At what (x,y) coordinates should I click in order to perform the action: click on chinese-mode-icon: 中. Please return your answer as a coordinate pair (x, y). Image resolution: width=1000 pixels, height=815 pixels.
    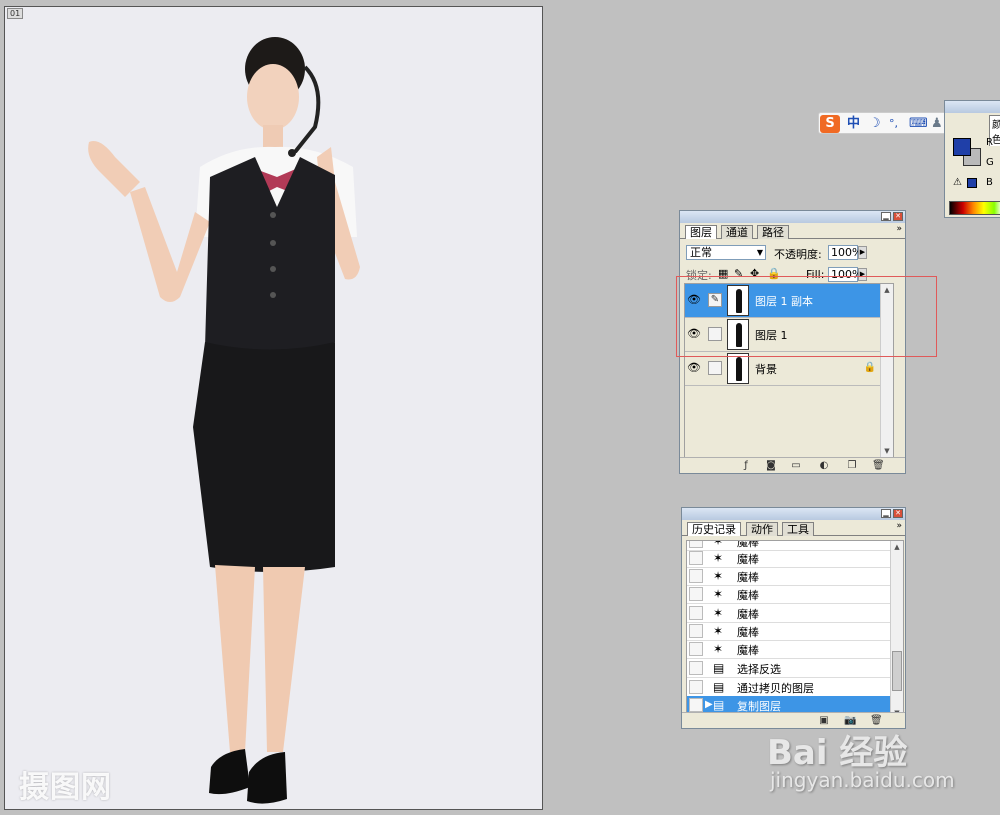
    Looking at the image, I should click on (853, 124).